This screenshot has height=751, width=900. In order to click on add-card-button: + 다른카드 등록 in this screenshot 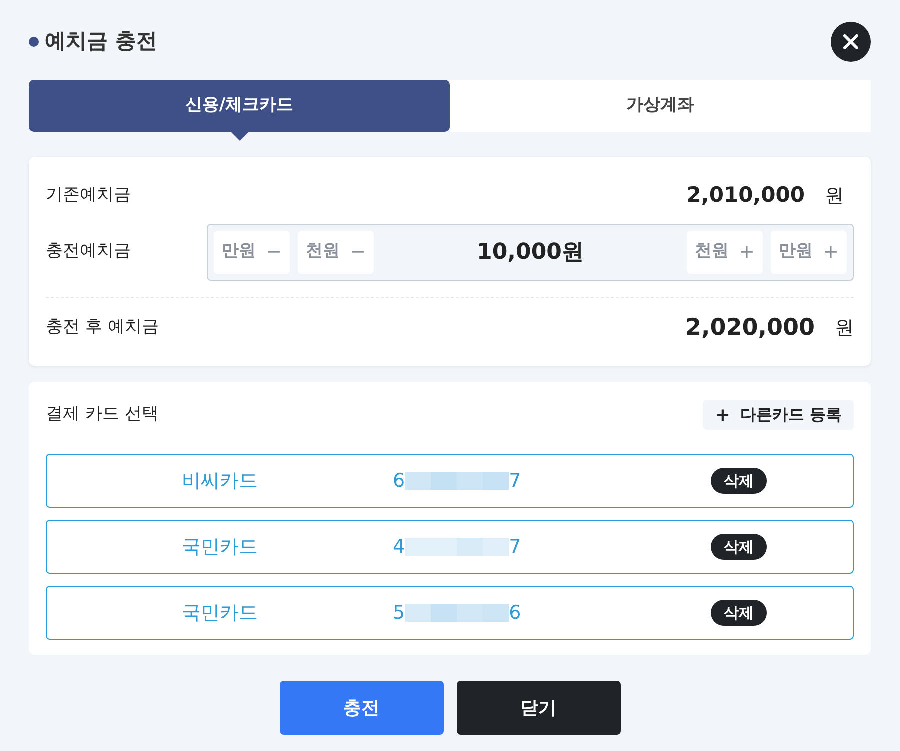, I will do `click(778, 415)`.